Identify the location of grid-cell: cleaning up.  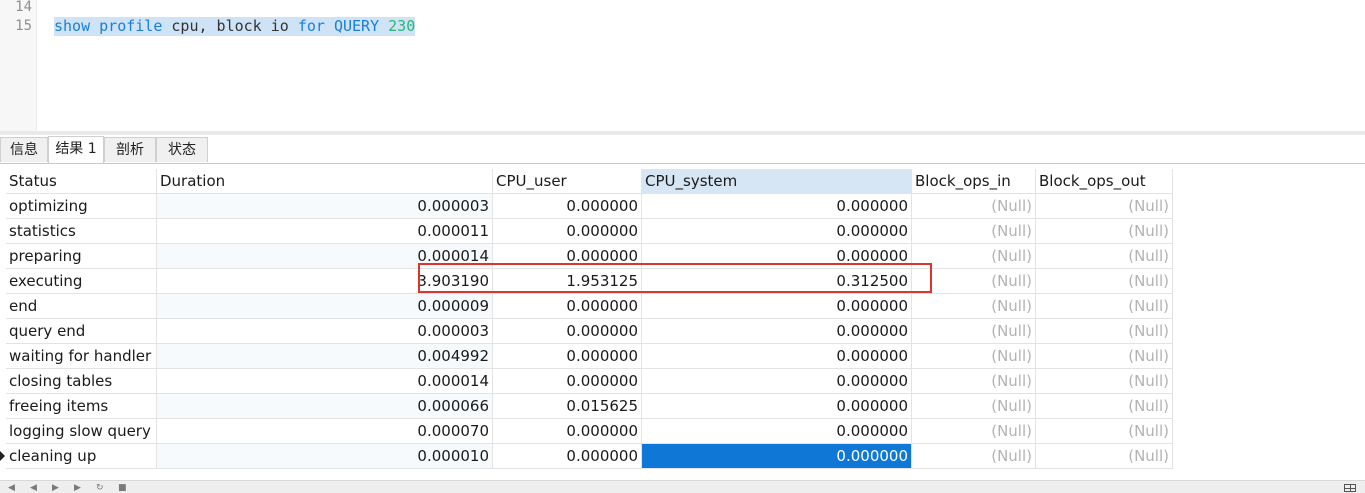
(81, 456).